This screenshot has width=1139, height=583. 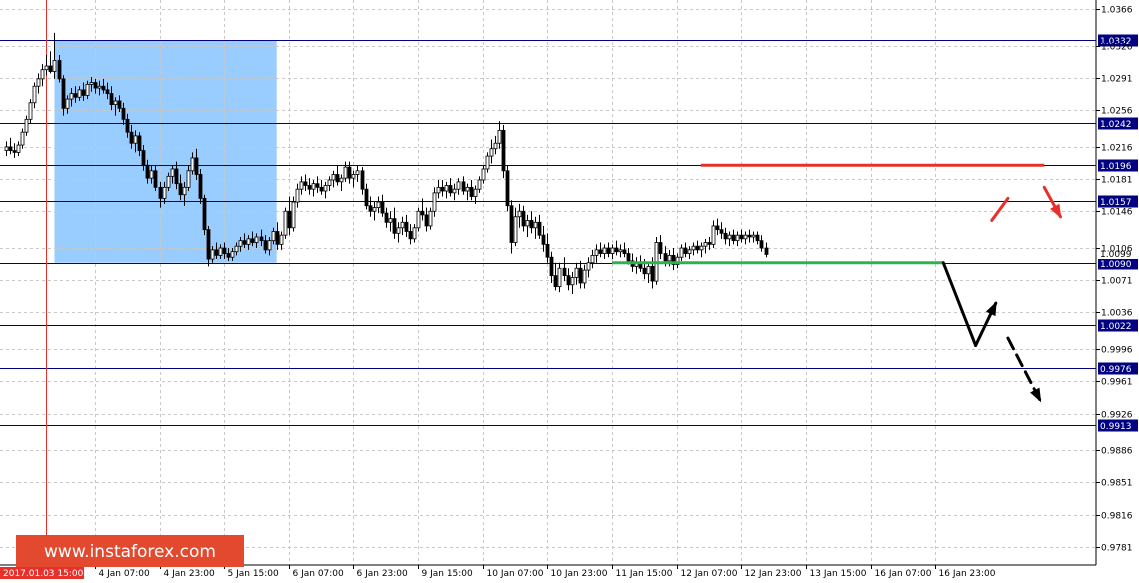 I want to click on price-tick-label: 0.9961, so click(x=1117, y=383).